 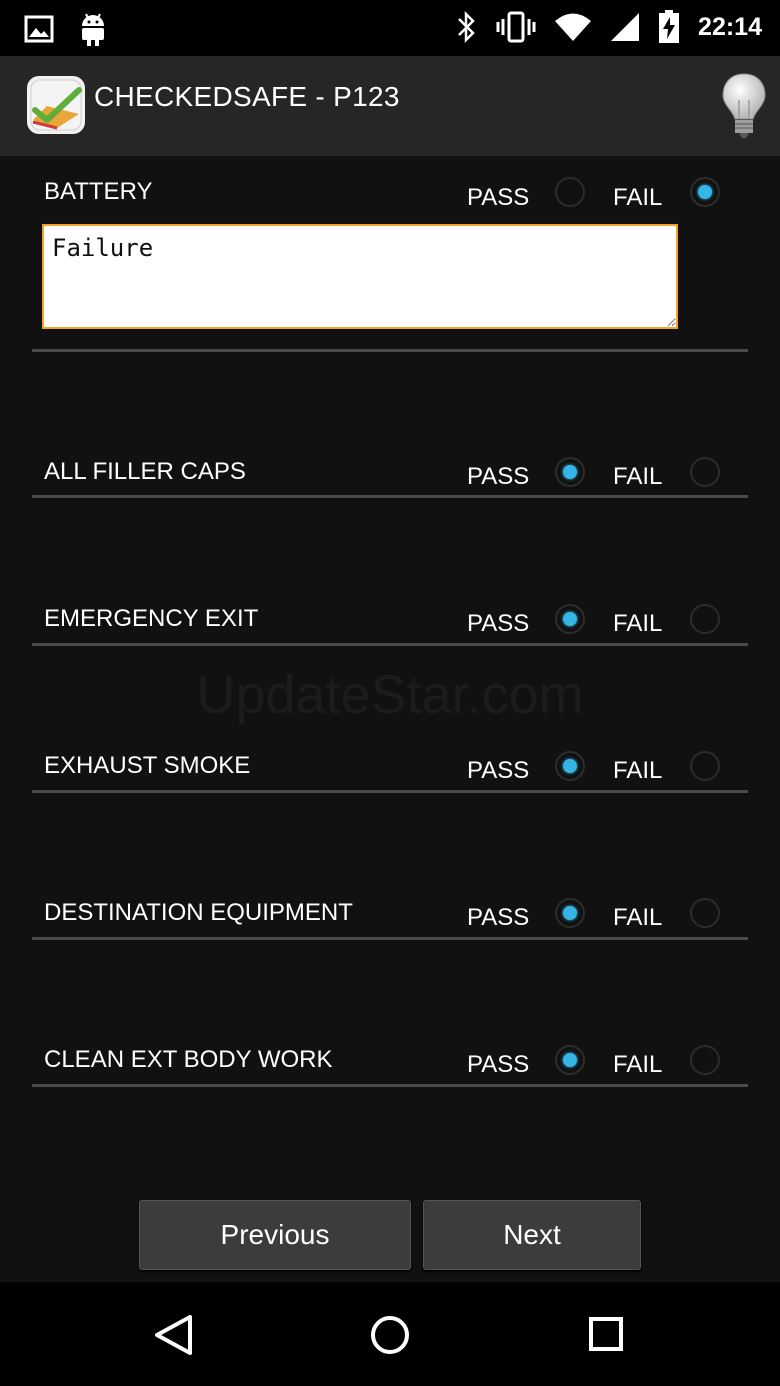 I want to click on wifi-icon, so click(x=573, y=27).